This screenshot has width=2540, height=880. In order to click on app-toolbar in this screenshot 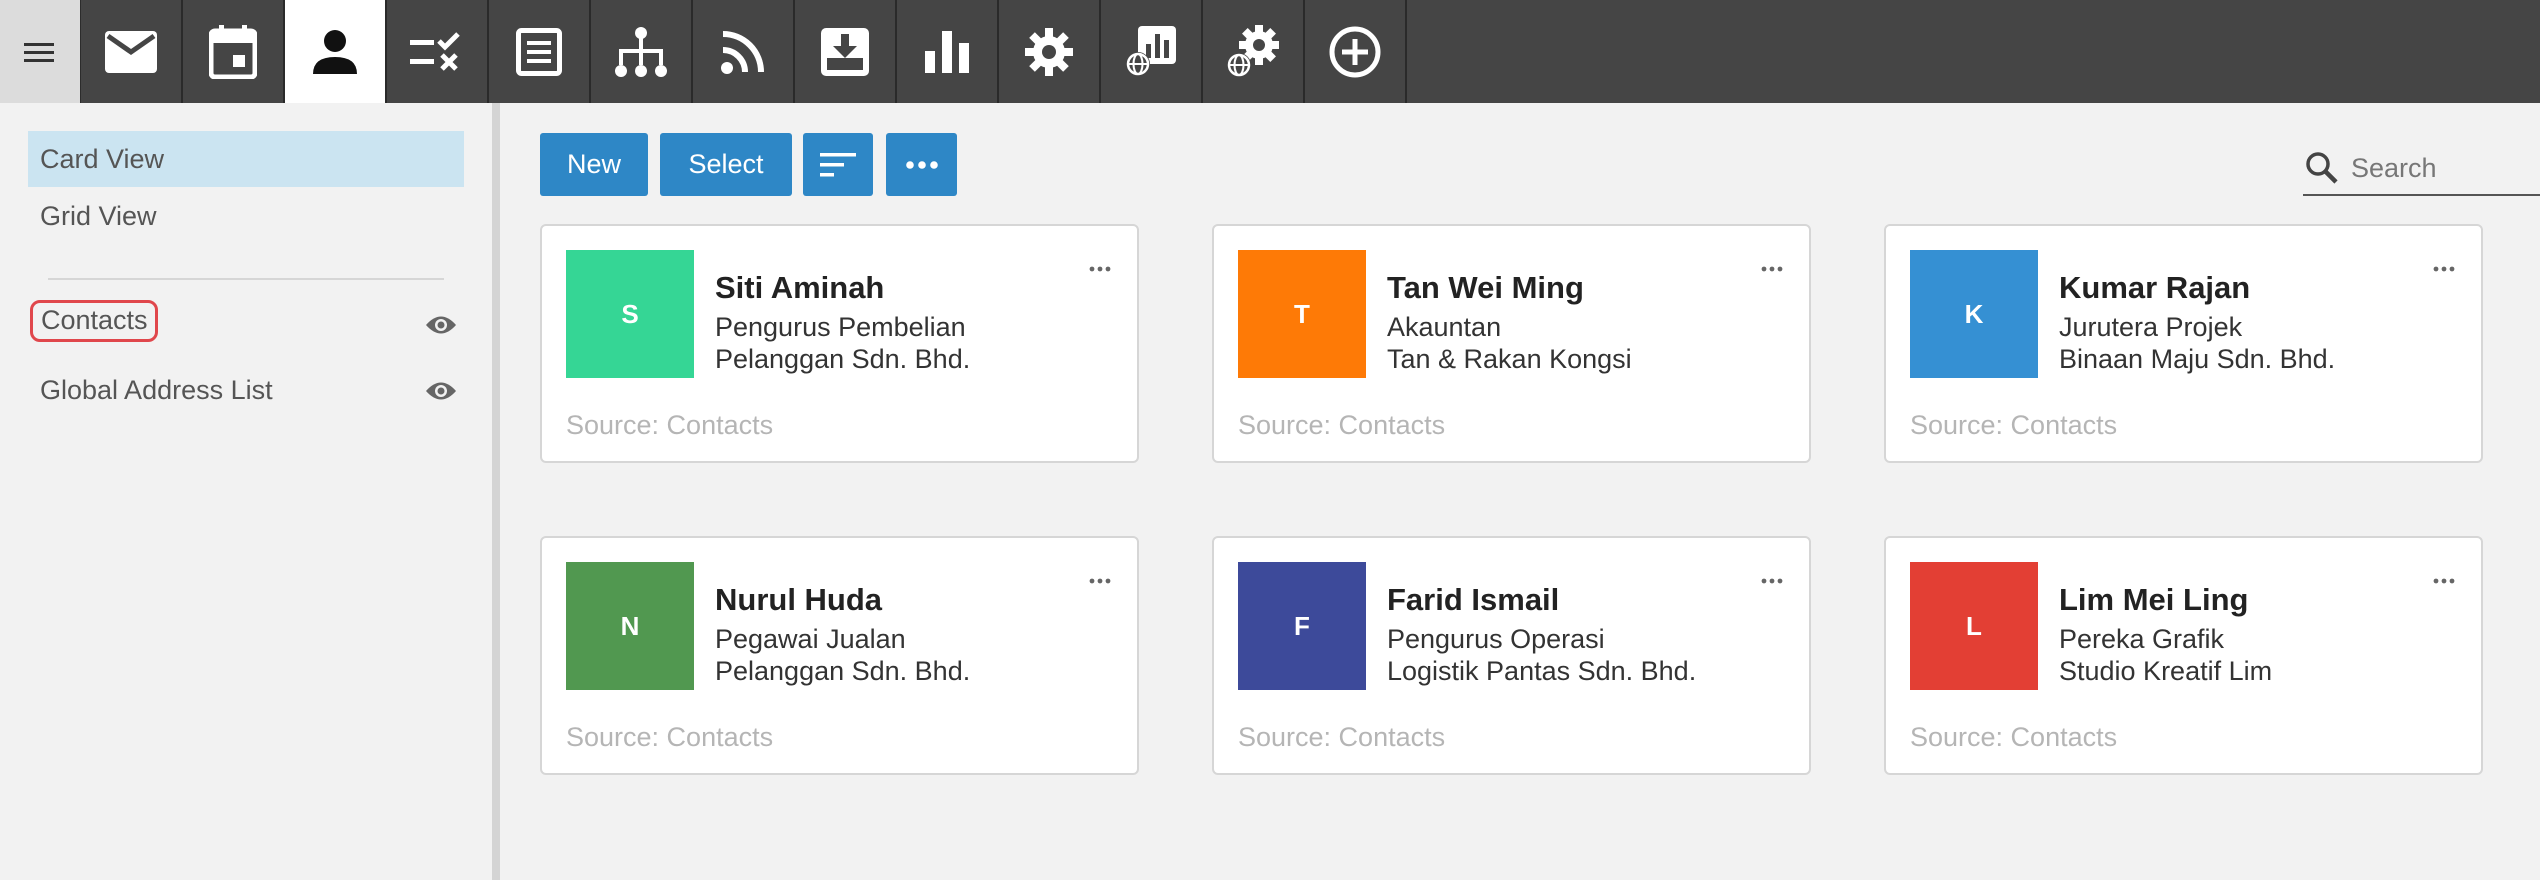, I will do `click(1270, 51)`.